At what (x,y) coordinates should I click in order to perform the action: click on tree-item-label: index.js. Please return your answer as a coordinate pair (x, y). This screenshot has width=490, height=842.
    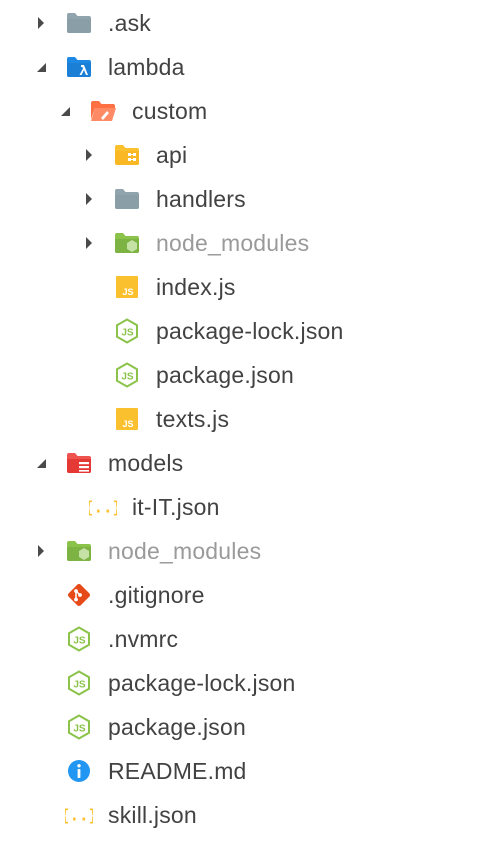
    Looking at the image, I should click on (196, 286).